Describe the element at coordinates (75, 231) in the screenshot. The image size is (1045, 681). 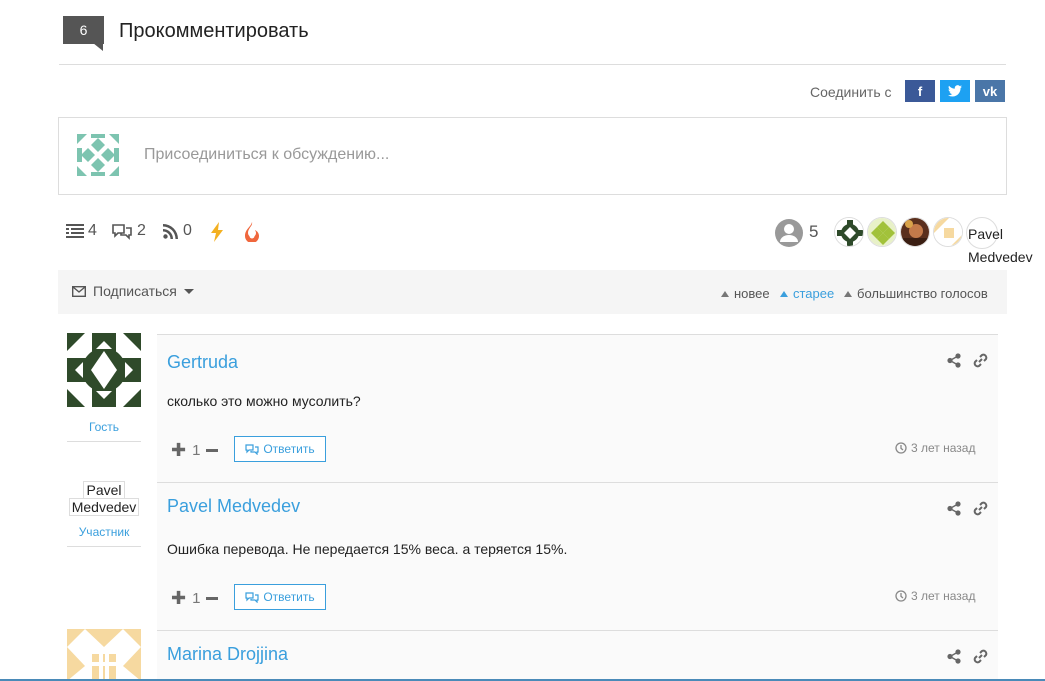
I see `threads-icon` at that location.